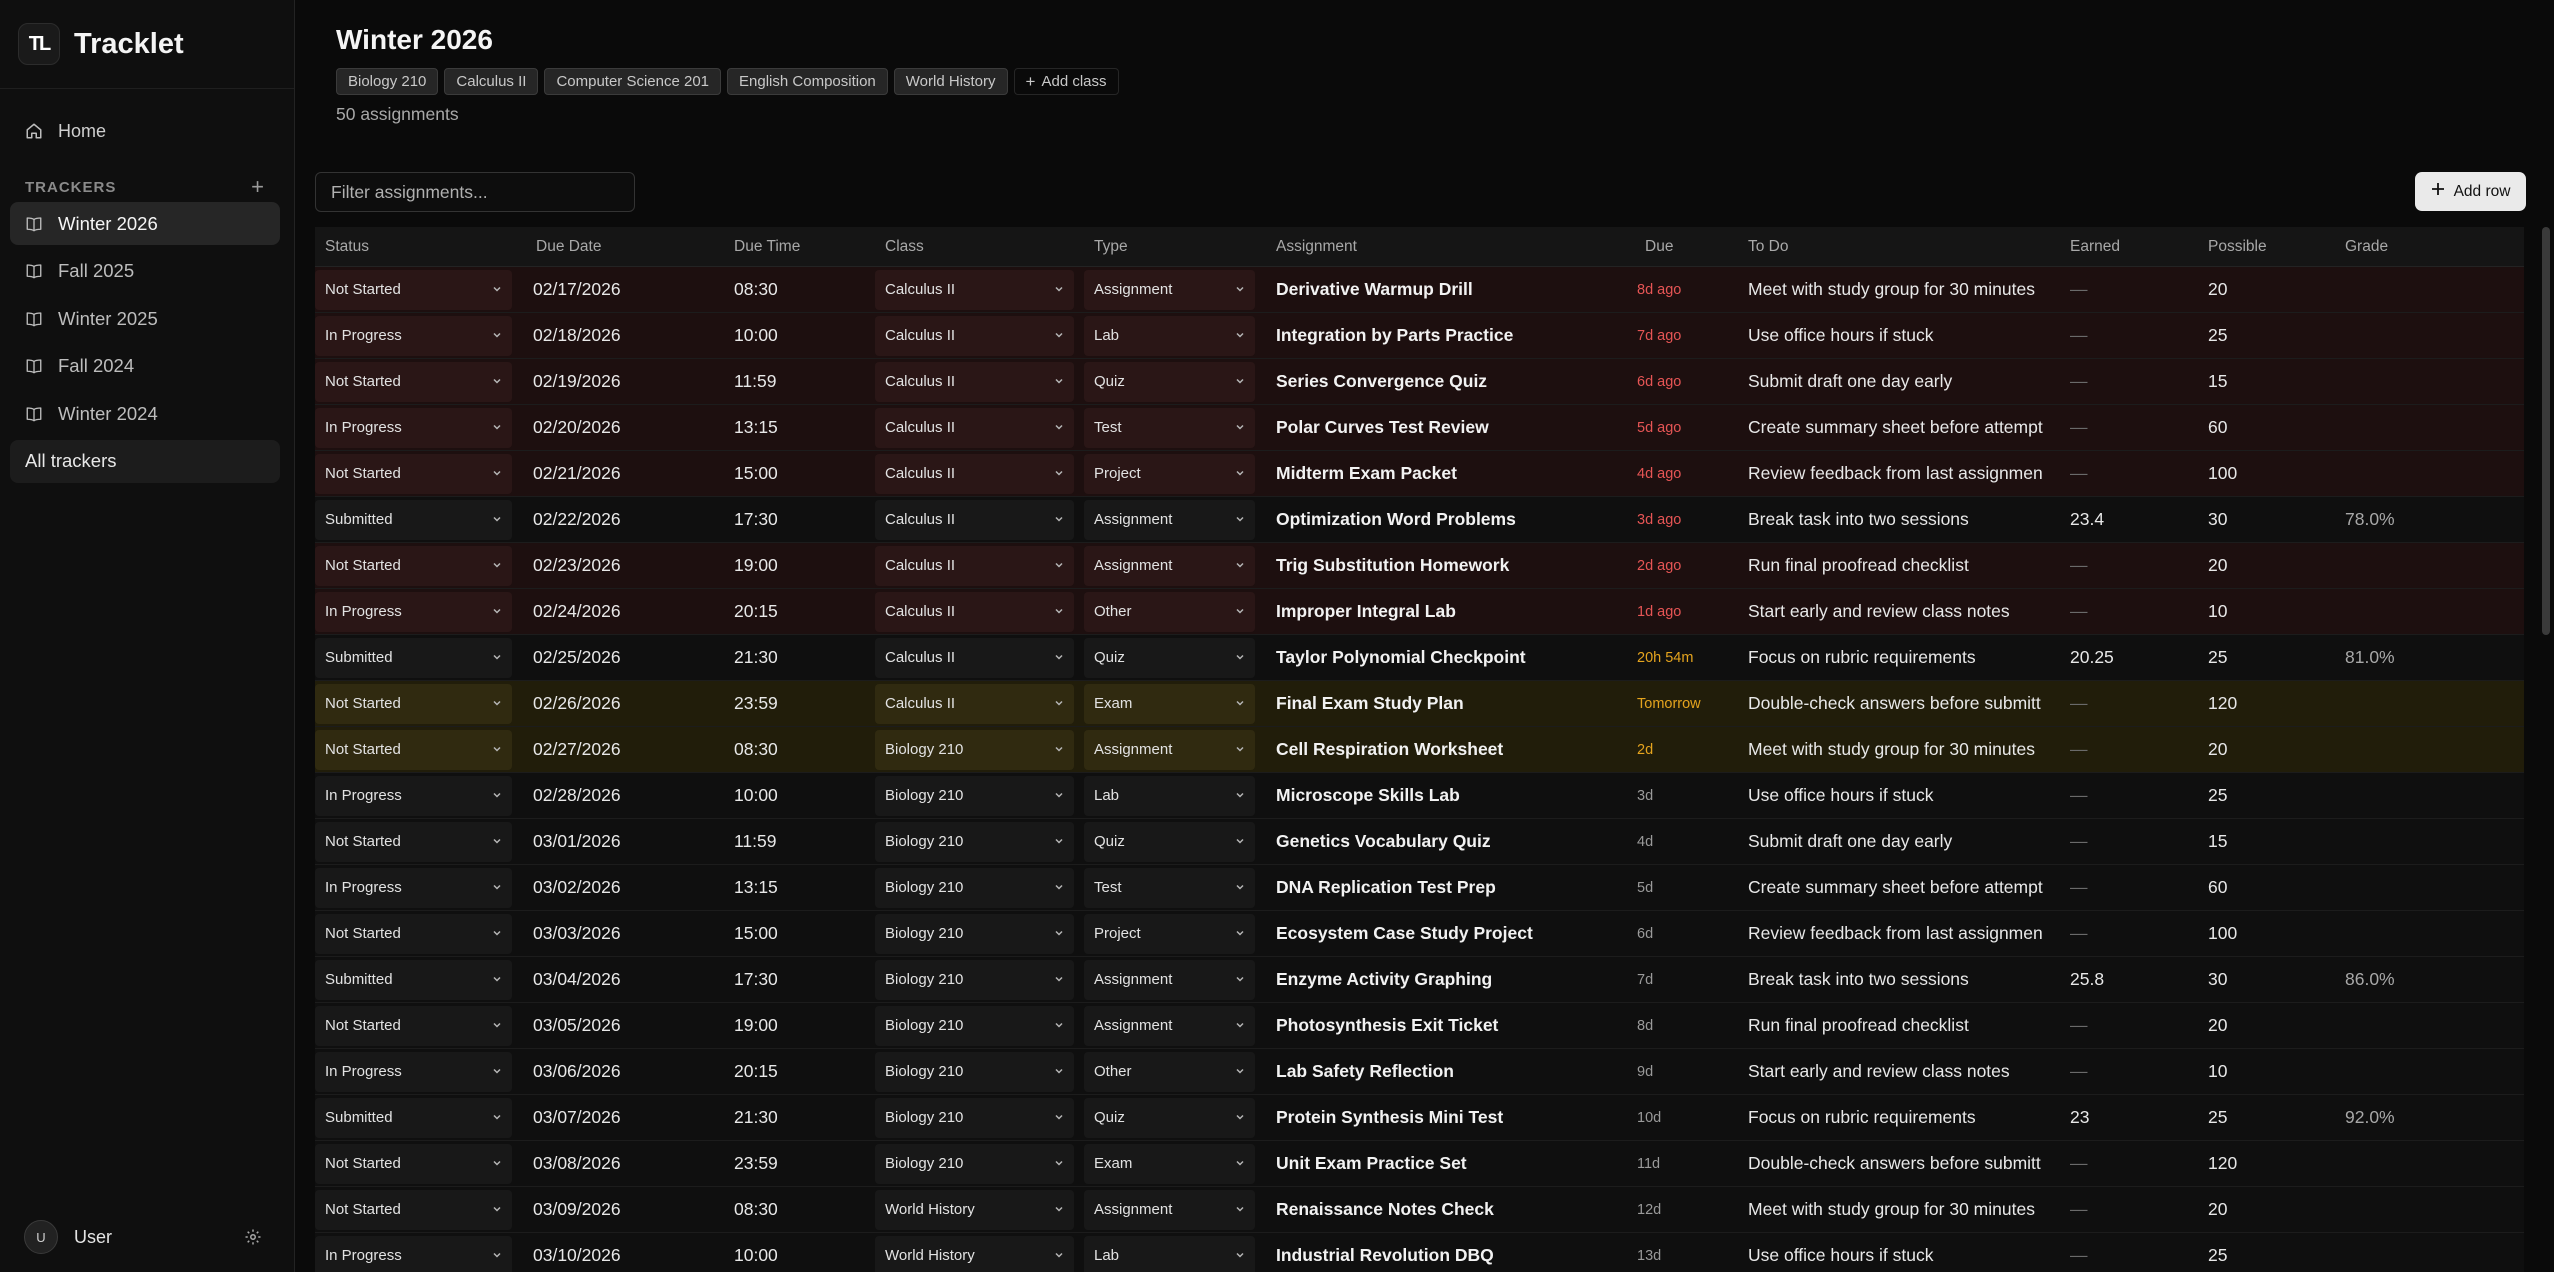 The image size is (2554, 1272). Describe the element at coordinates (418, 246) in the screenshot. I see `column-header: Status` at that location.